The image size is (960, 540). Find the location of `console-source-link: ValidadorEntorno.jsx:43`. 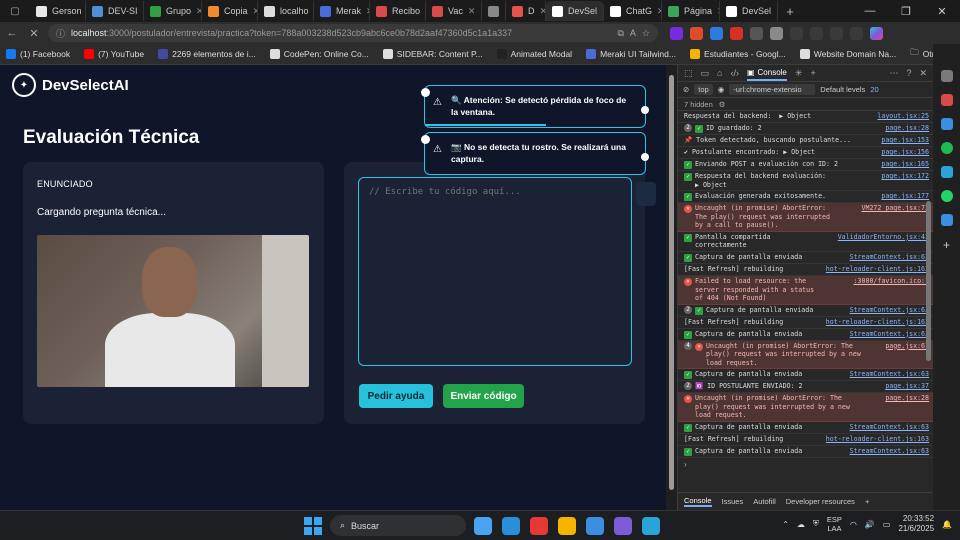

console-source-link: ValidadorEntorno.jsx:43 is located at coordinates (883, 237).